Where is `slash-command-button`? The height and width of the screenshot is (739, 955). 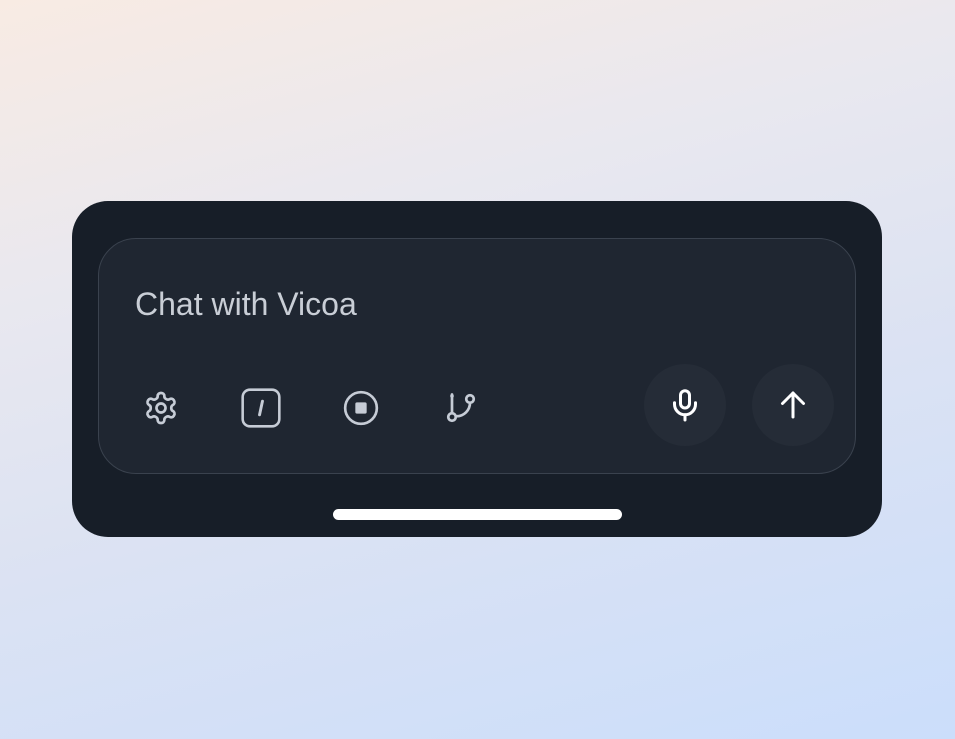
slash-command-button is located at coordinates (261, 408).